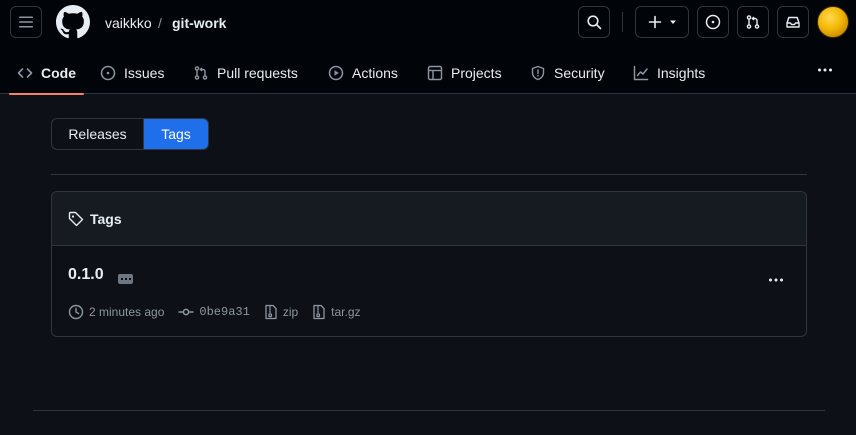 The width and height of the screenshot is (856, 435). I want to click on inbox-icon, so click(793, 22).